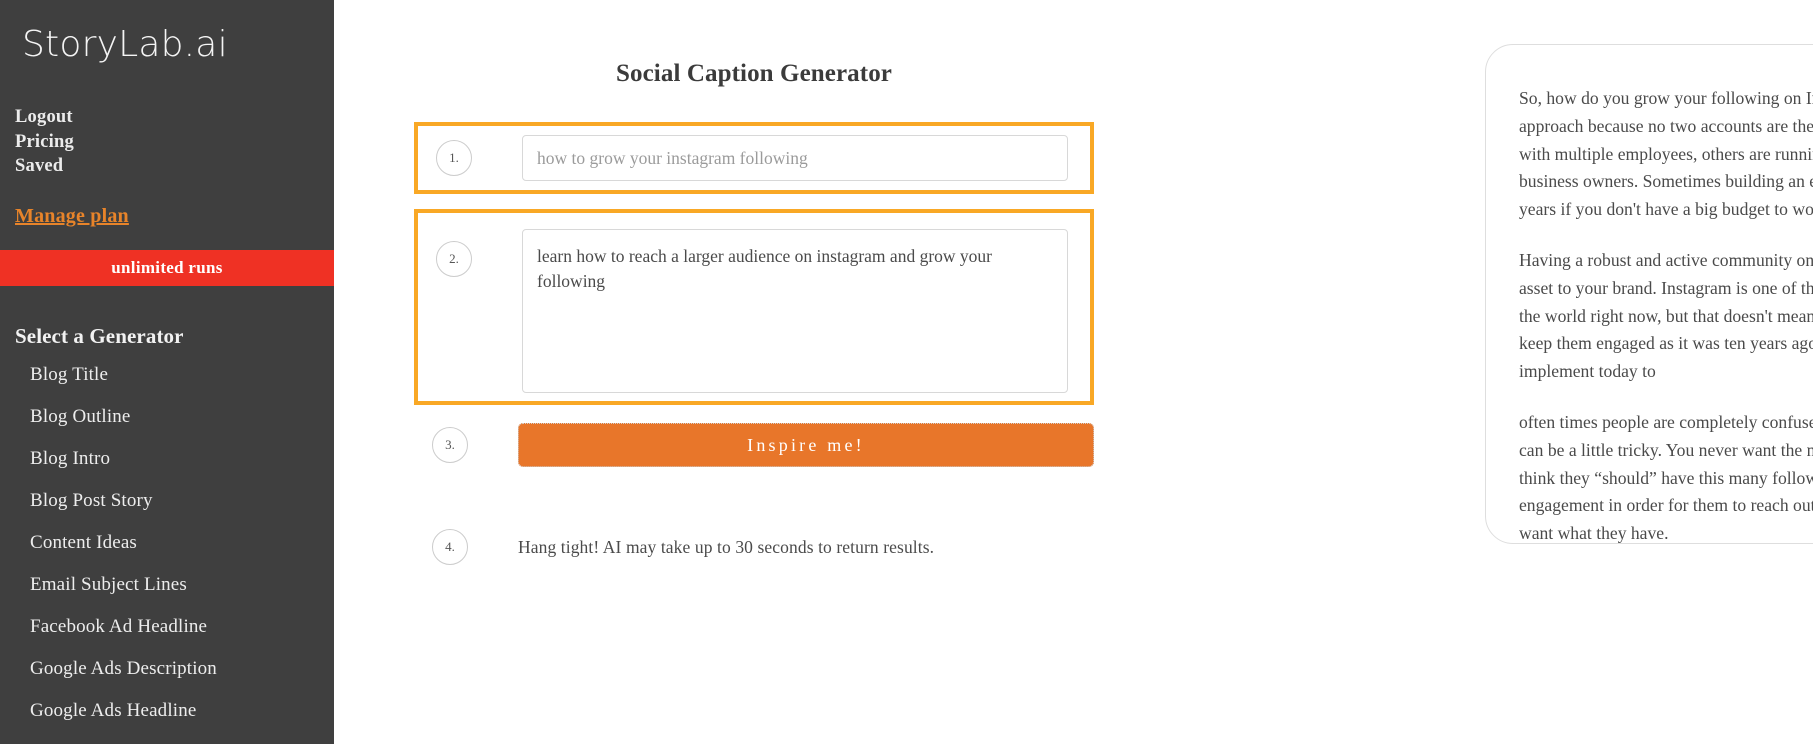 The width and height of the screenshot is (1813, 744). What do you see at coordinates (806, 445) in the screenshot?
I see `inspire-me-button: Inspire me!` at bounding box center [806, 445].